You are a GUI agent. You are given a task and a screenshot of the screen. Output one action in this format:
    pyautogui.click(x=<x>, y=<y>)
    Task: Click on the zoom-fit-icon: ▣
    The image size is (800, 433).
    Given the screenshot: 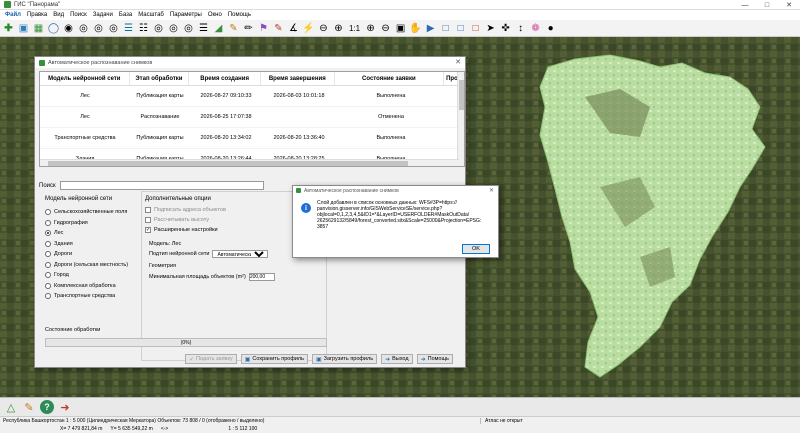 What is the action you would take?
    pyautogui.click(x=400, y=28)
    